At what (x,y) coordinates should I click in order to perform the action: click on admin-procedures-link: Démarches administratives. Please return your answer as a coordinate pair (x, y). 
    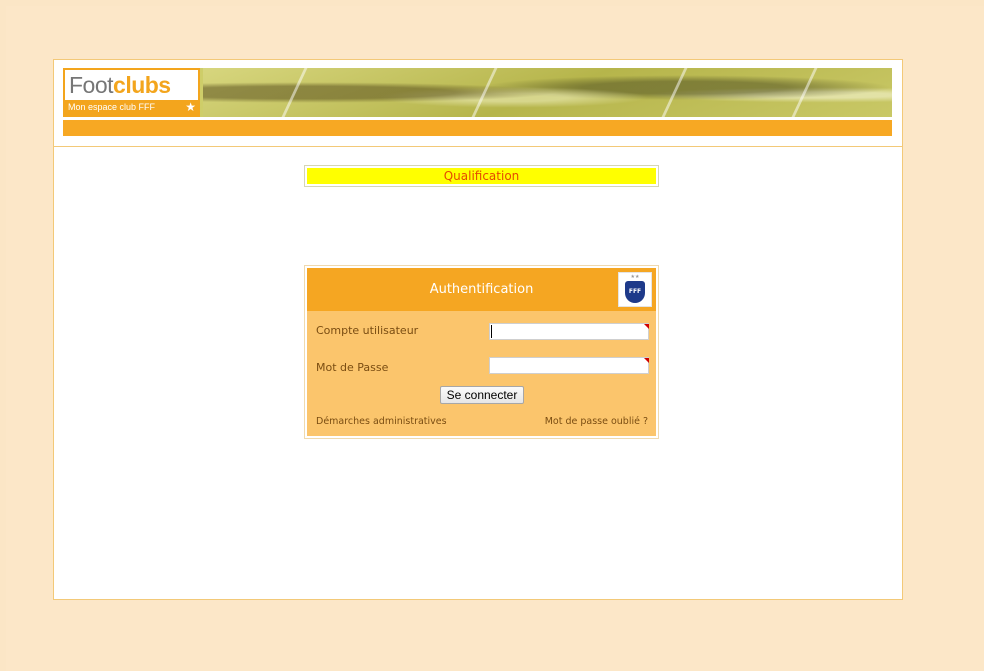
    Looking at the image, I should click on (381, 421).